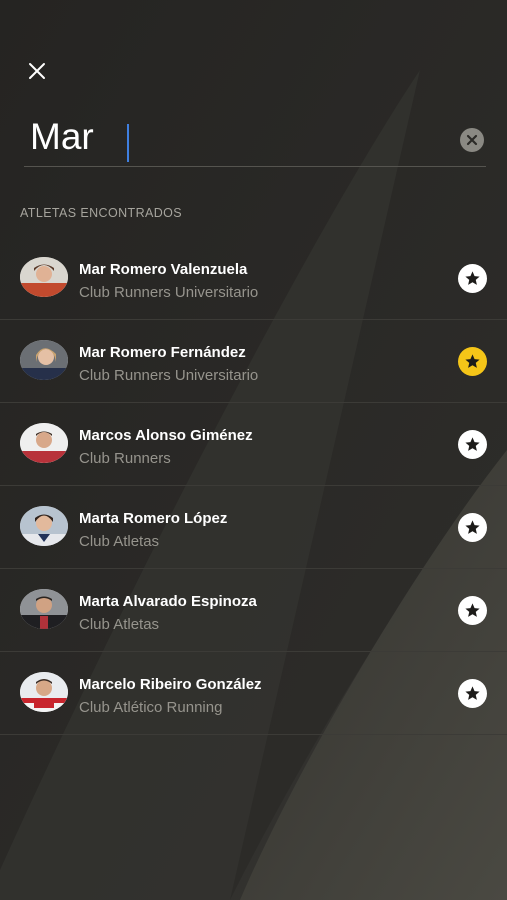 The height and width of the screenshot is (900, 507). Describe the element at coordinates (128, 143) in the screenshot. I see `text-caret` at that location.